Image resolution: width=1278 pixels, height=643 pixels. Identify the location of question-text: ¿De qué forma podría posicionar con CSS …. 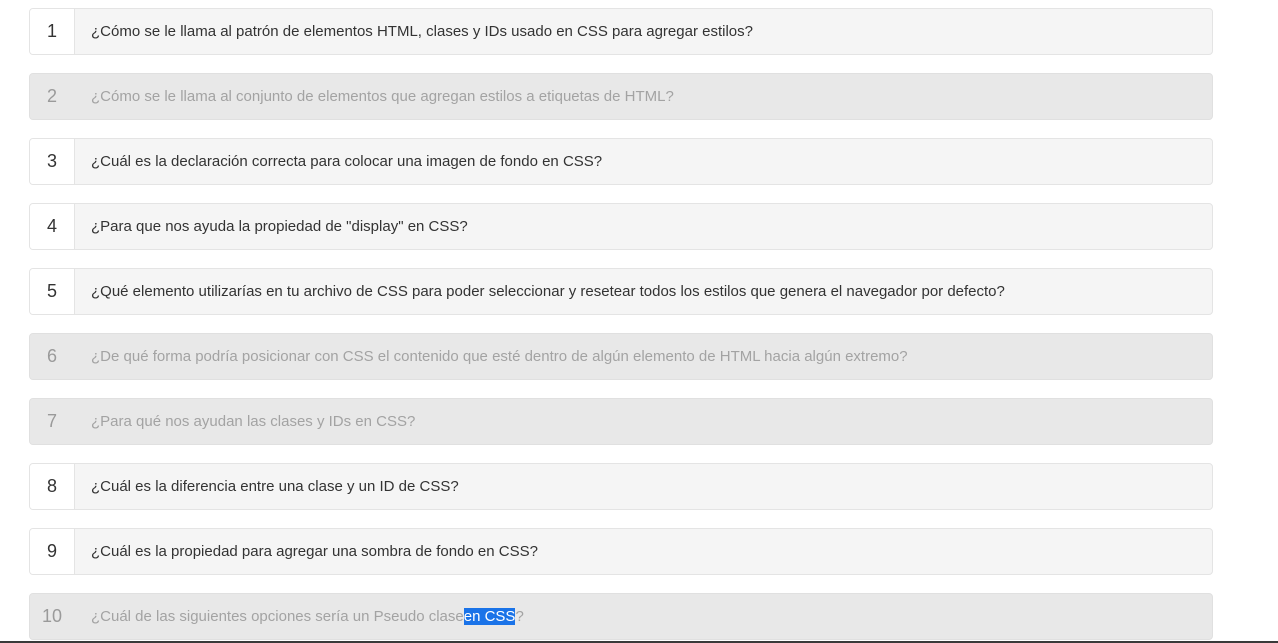
(499, 356).